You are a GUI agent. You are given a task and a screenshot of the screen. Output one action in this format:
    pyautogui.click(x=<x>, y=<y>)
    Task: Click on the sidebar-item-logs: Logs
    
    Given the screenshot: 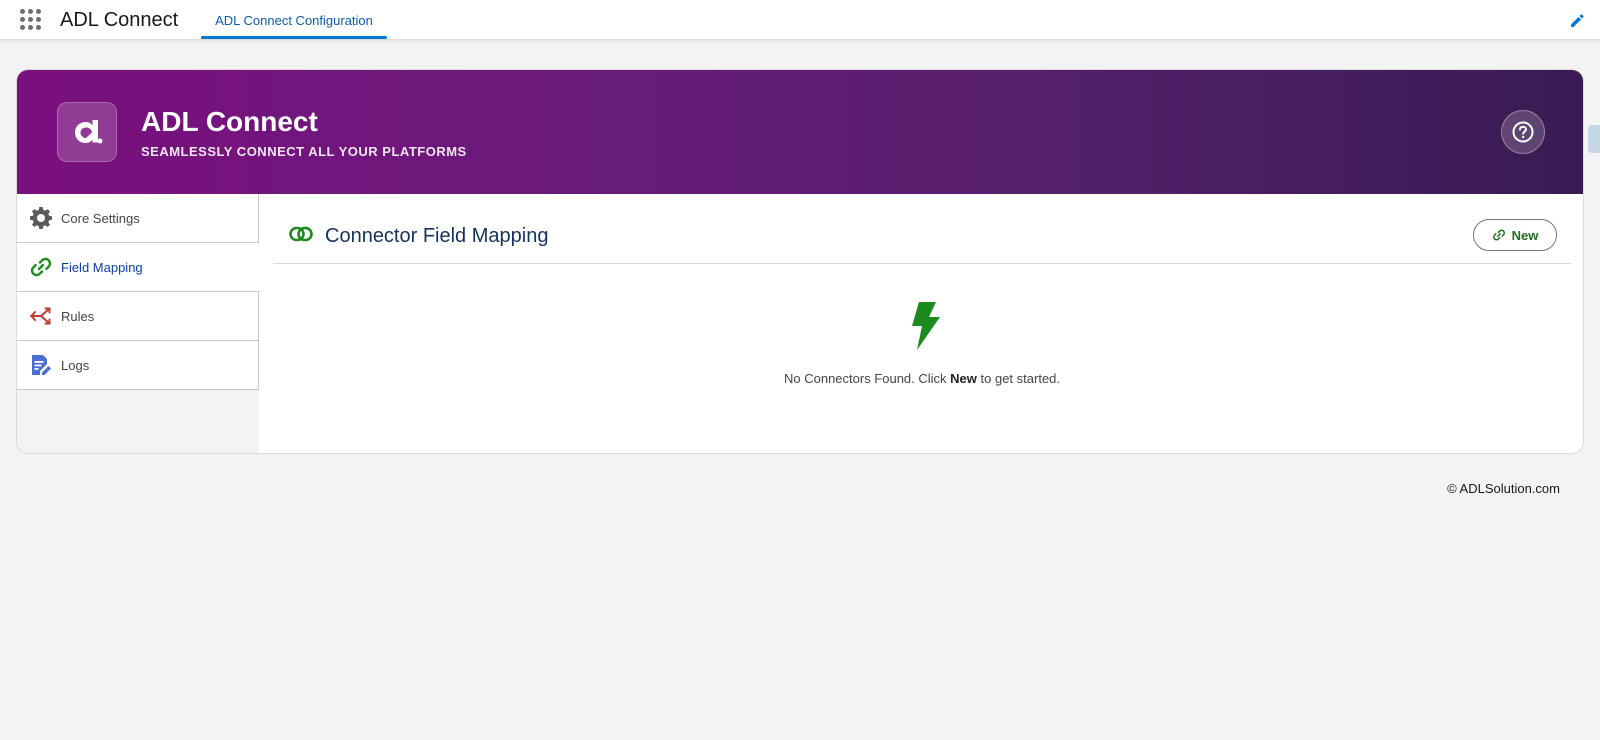 What is the action you would take?
    pyautogui.click(x=138, y=365)
    